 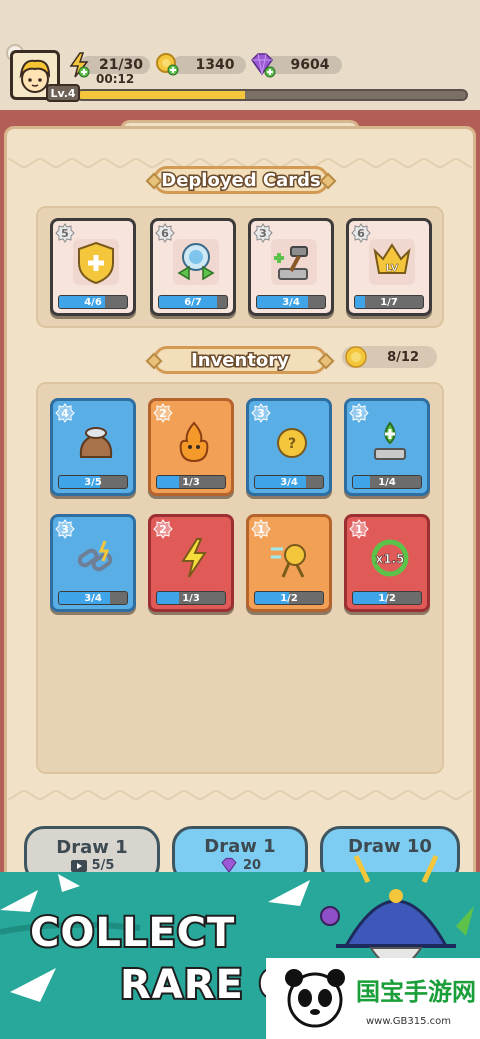 I want to click on promo-headline-line2: RARE C, so click(x=204, y=985).